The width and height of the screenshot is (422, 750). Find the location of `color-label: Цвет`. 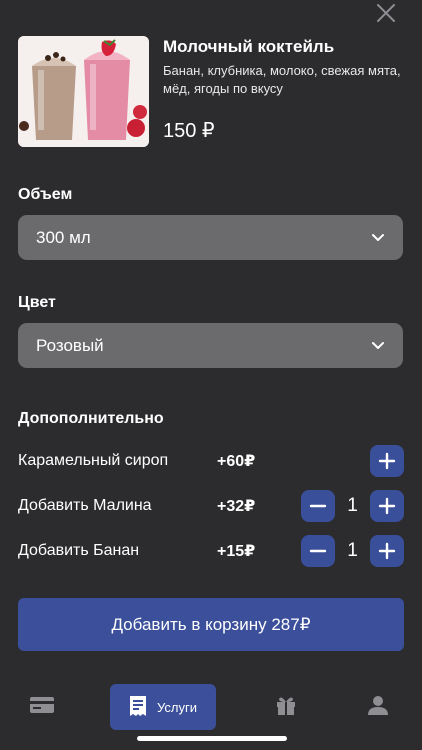

color-label: Цвет is located at coordinates (37, 302).